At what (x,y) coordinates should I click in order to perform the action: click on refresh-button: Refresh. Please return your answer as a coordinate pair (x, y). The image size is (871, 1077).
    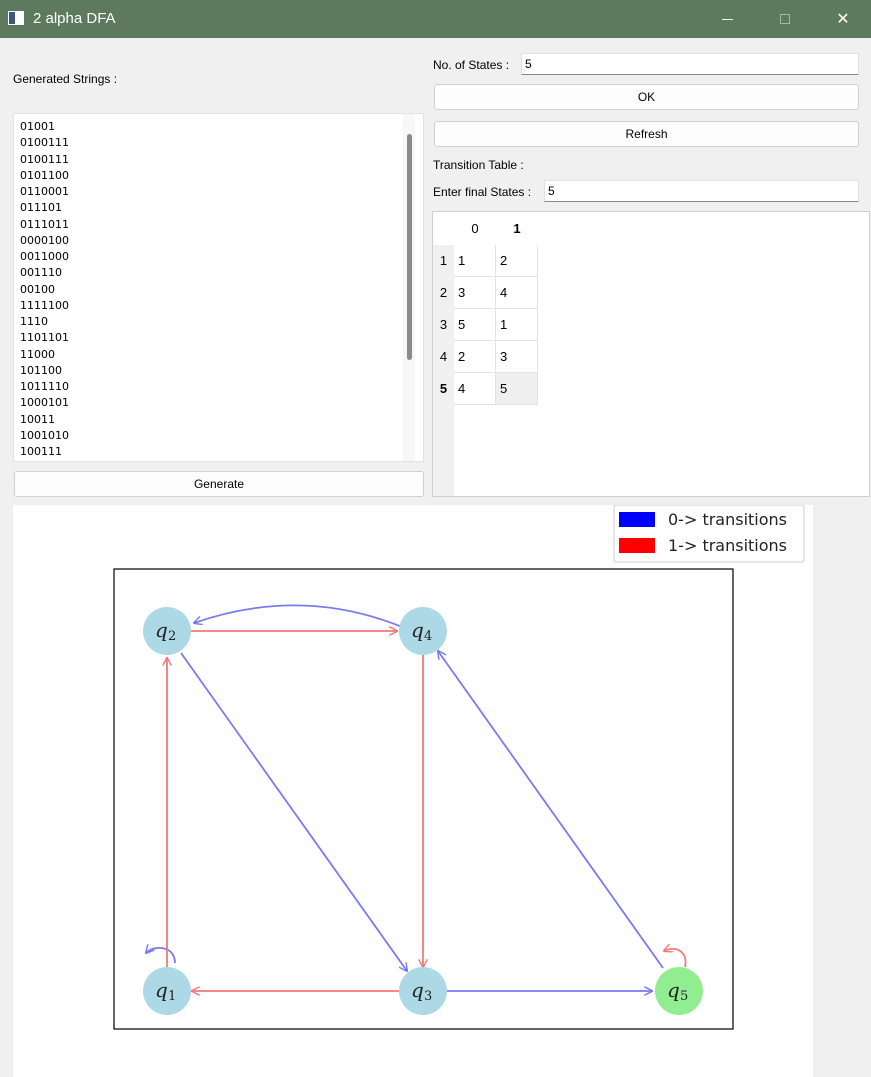
    Looking at the image, I should click on (646, 134).